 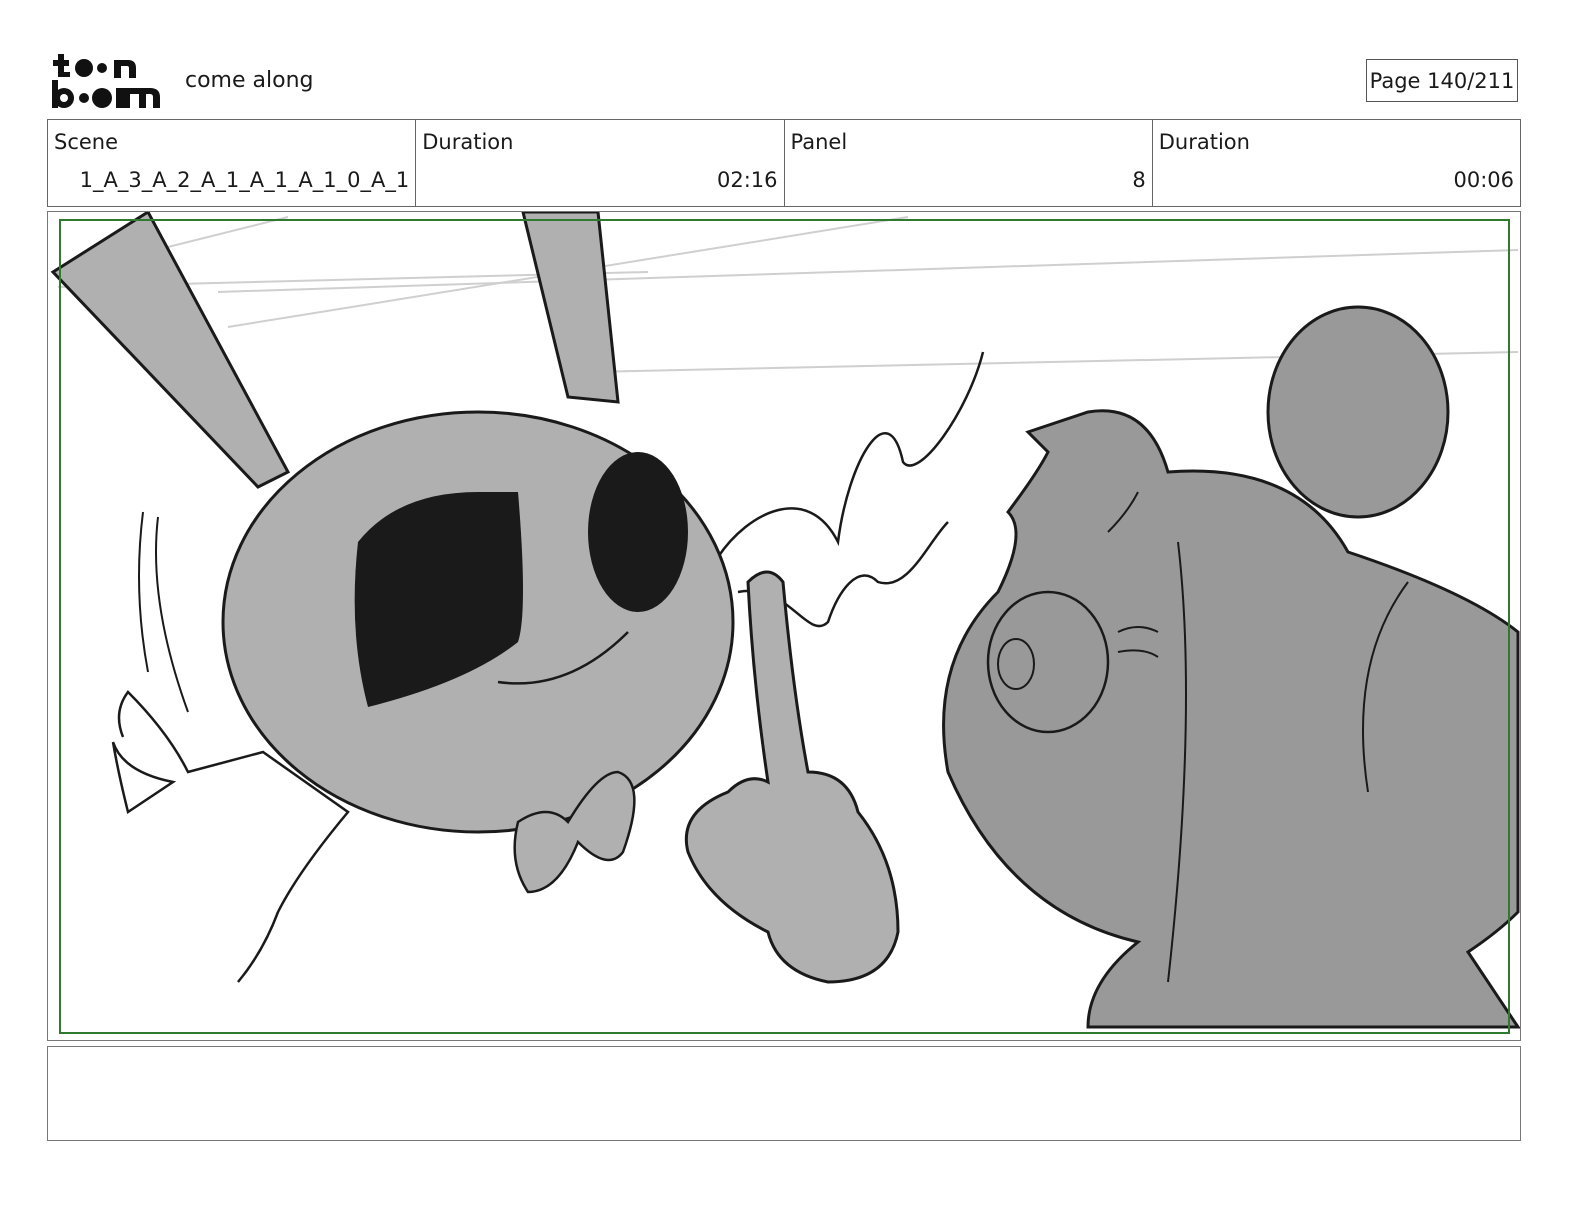 What do you see at coordinates (468, 142) in the screenshot?
I see `scene-duration-label: Duration` at bounding box center [468, 142].